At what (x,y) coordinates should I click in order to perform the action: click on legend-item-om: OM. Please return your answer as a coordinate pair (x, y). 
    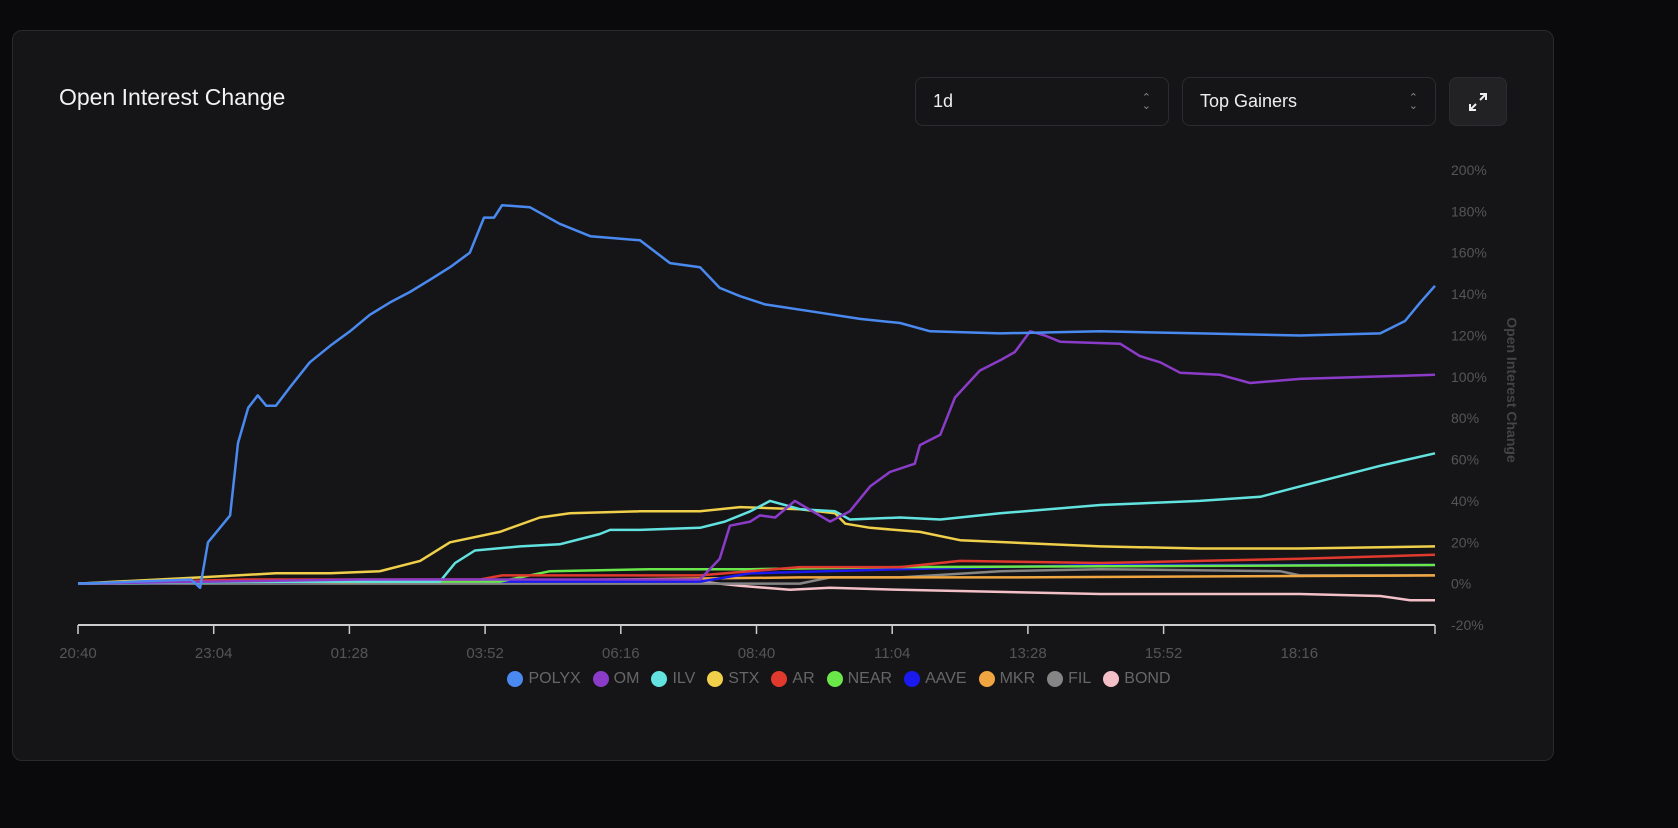
    Looking at the image, I should click on (616, 679).